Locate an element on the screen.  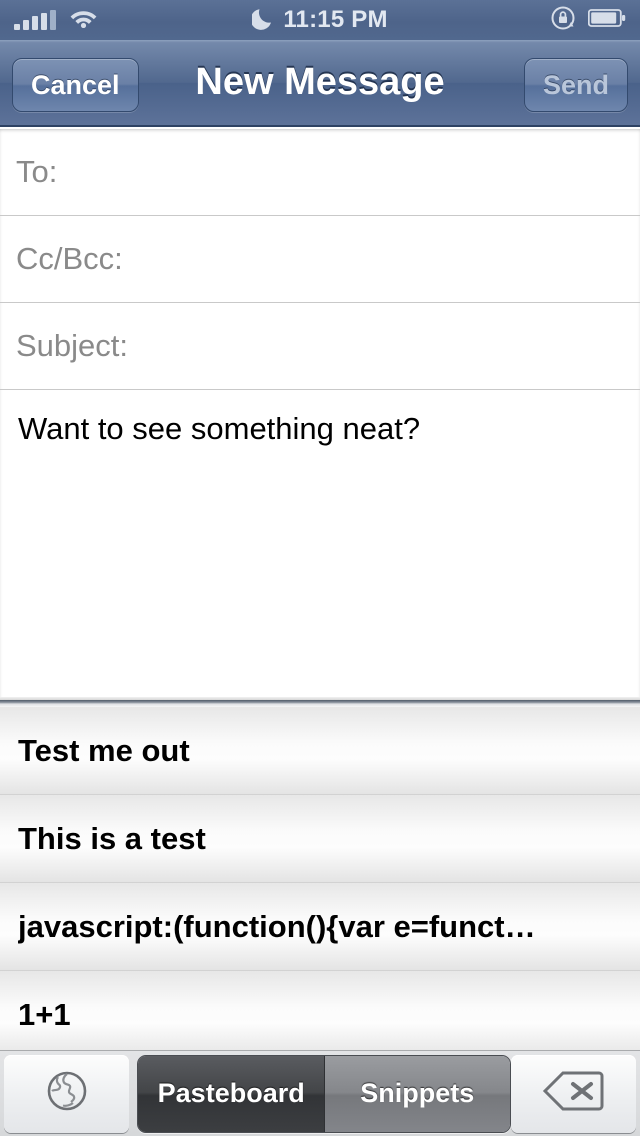
message-body-text: Want to see something neat? is located at coordinates (219, 428).